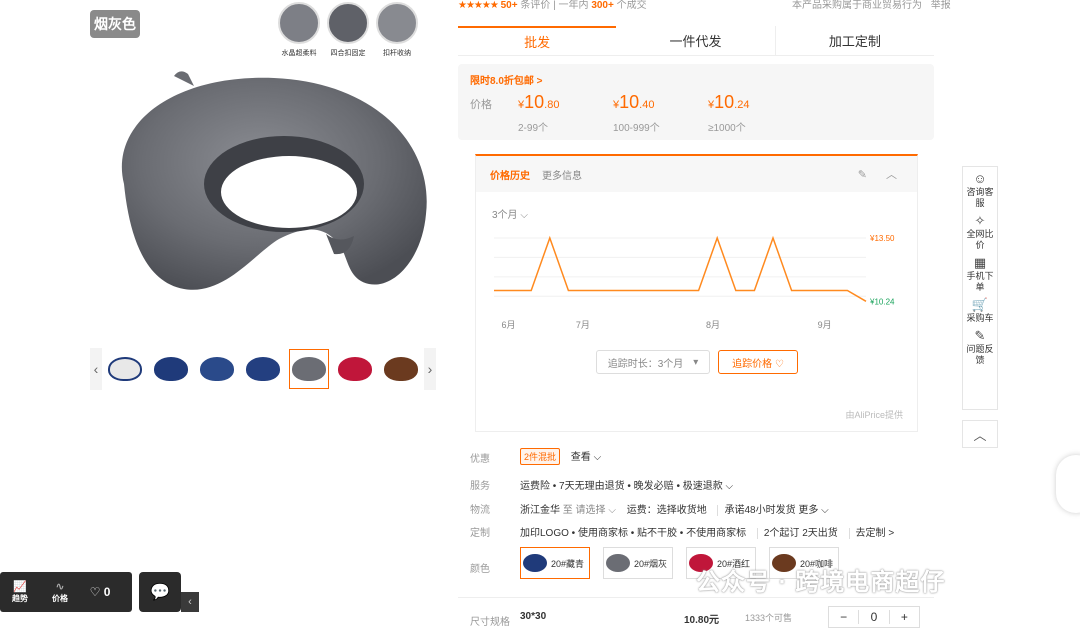  I want to click on trade-notice: 本产品采购属于商业贸易行为 举报, so click(871, 5).